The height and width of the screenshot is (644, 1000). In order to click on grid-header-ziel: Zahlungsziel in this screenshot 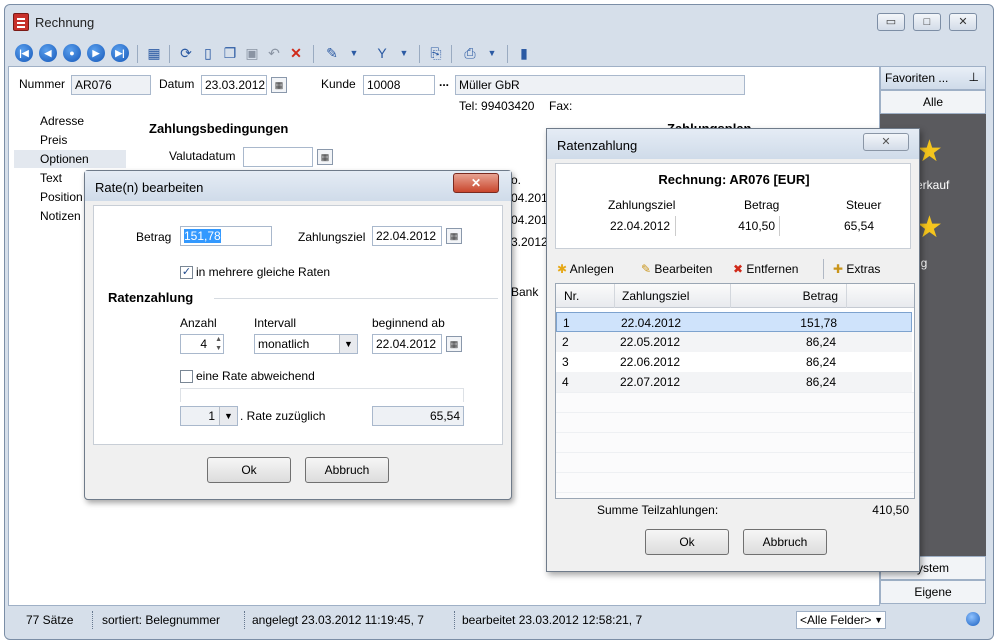, I will do `click(655, 296)`.